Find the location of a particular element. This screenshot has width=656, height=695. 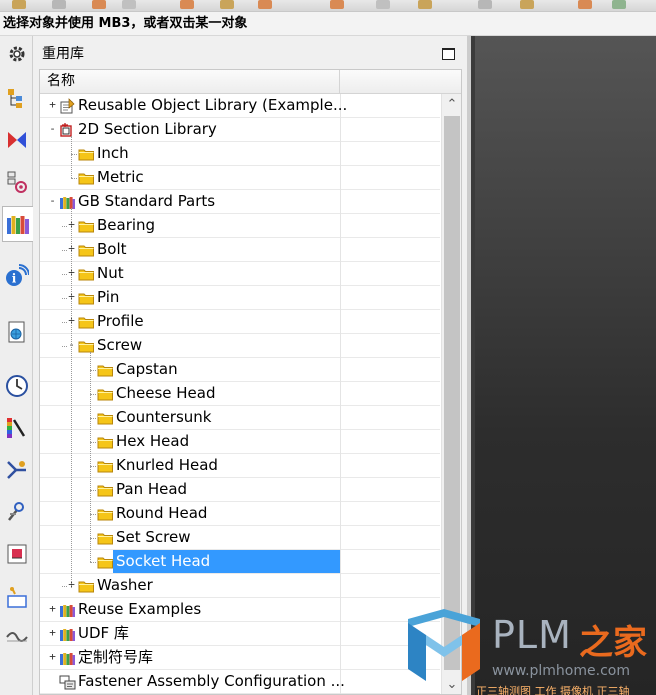

tree-row: + Profile is located at coordinates (240, 322).